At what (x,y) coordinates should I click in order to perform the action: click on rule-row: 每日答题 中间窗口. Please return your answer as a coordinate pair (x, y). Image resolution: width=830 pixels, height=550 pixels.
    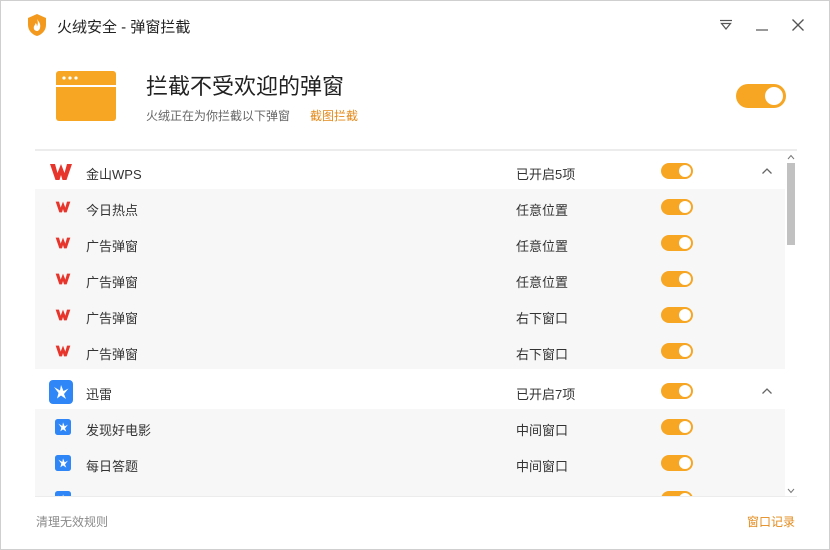
    Looking at the image, I should click on (410, 463).